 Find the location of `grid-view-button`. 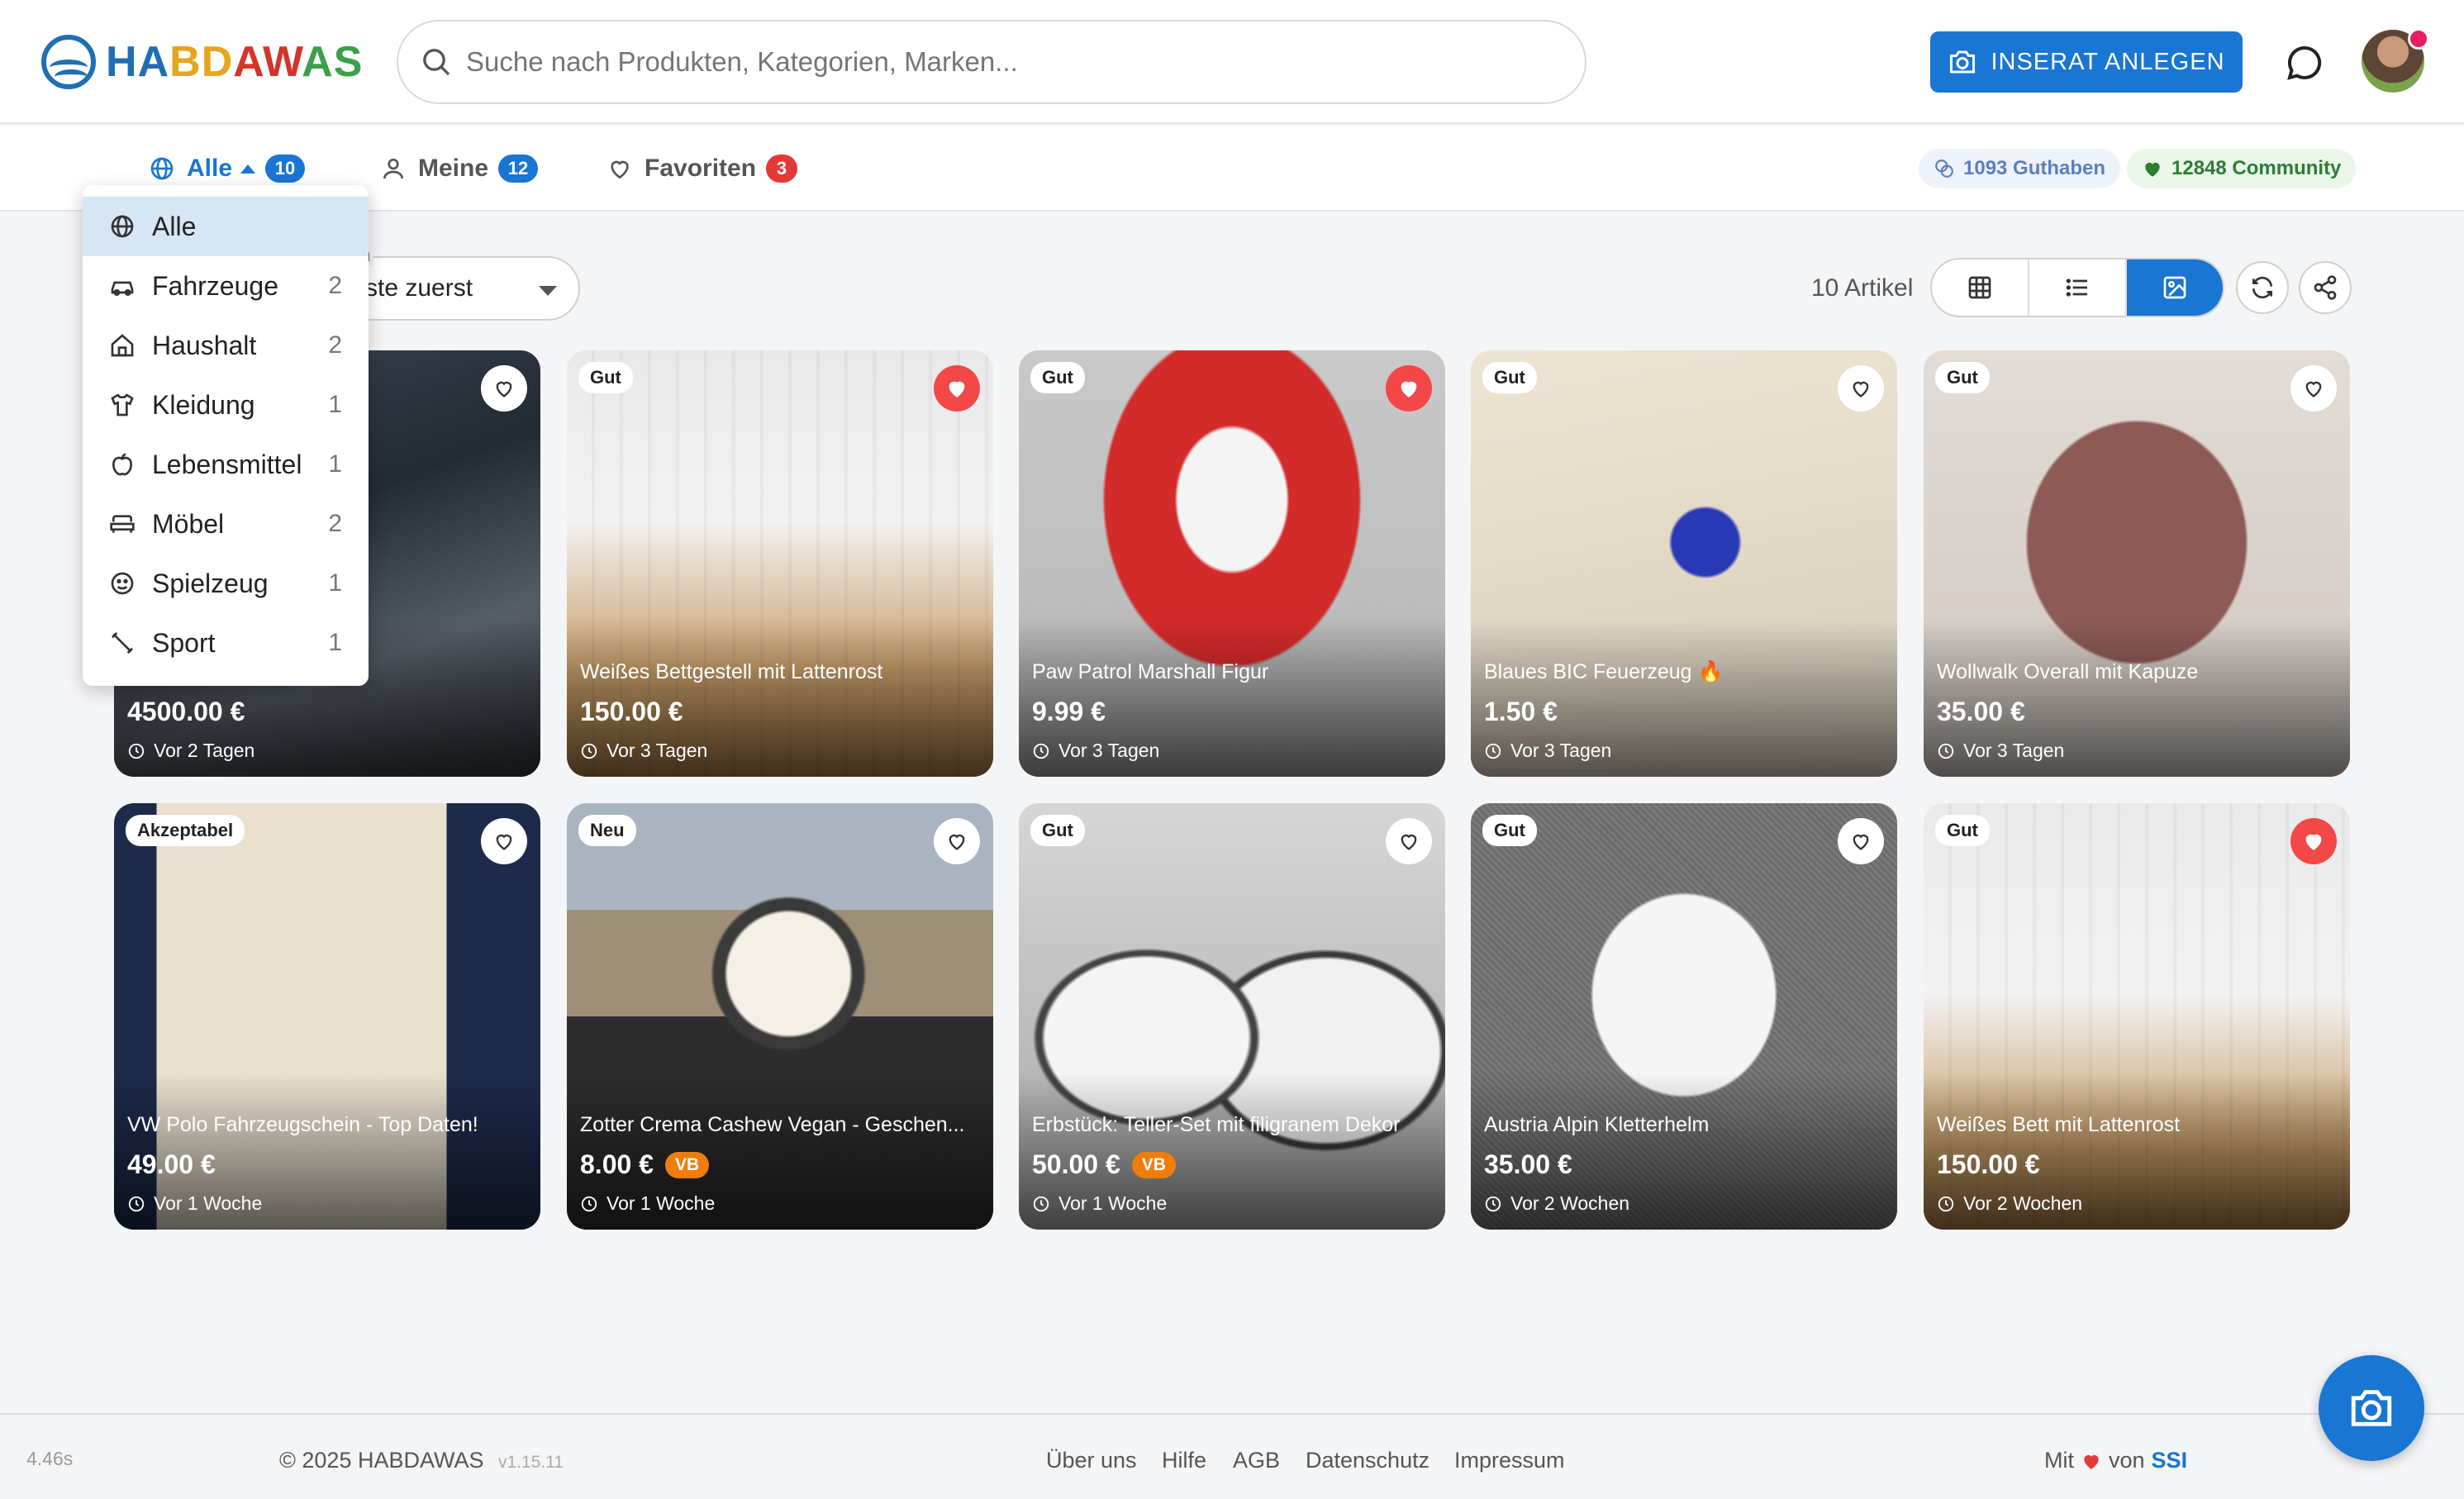

grid-view-button is located at coordinates (1980, 287).